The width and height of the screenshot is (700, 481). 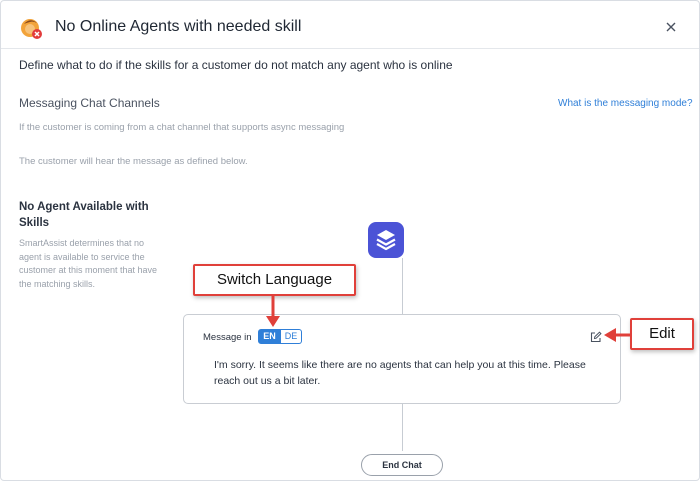 I want to click on agent-offline-icon, so click(x=31, y=29).